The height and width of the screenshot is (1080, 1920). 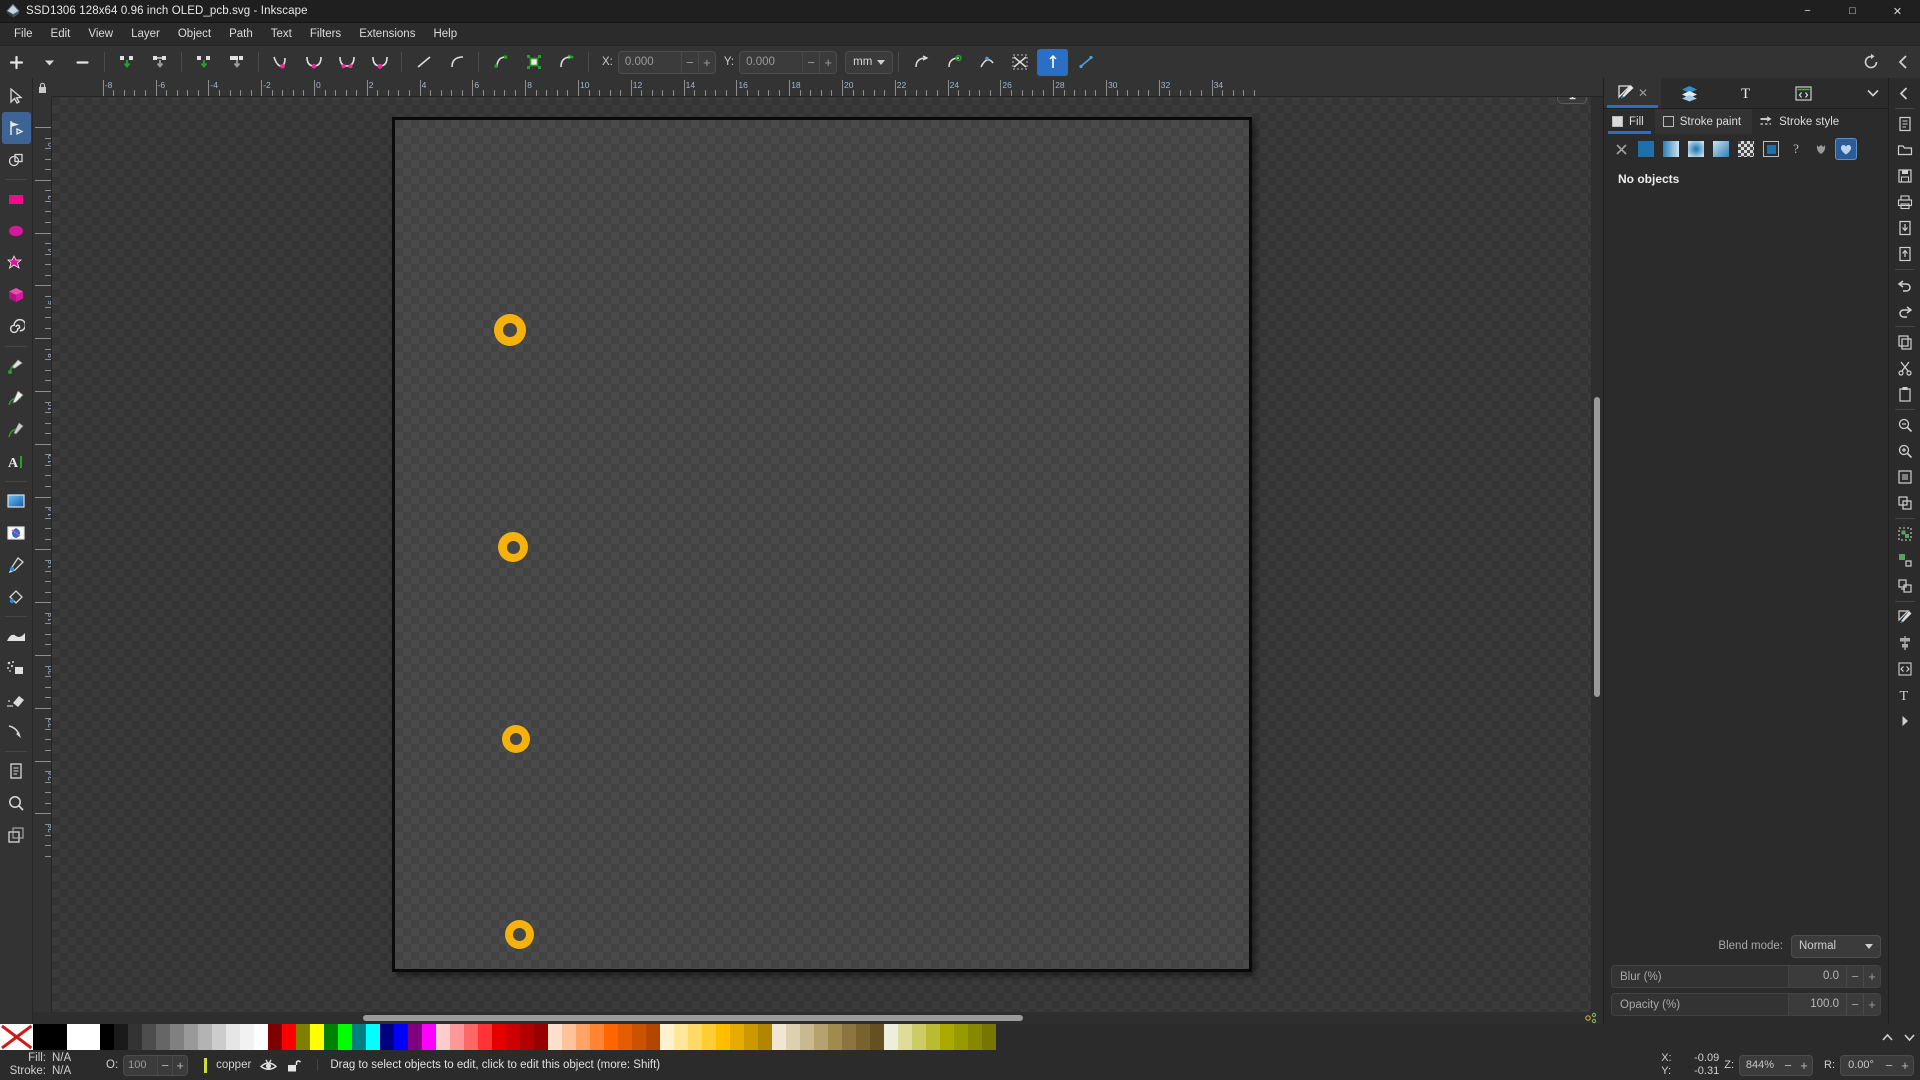 What do you see at coordinates (50, 1037) in the screenshot?
I see `black-swatch` at bounding box center [50, 1037].